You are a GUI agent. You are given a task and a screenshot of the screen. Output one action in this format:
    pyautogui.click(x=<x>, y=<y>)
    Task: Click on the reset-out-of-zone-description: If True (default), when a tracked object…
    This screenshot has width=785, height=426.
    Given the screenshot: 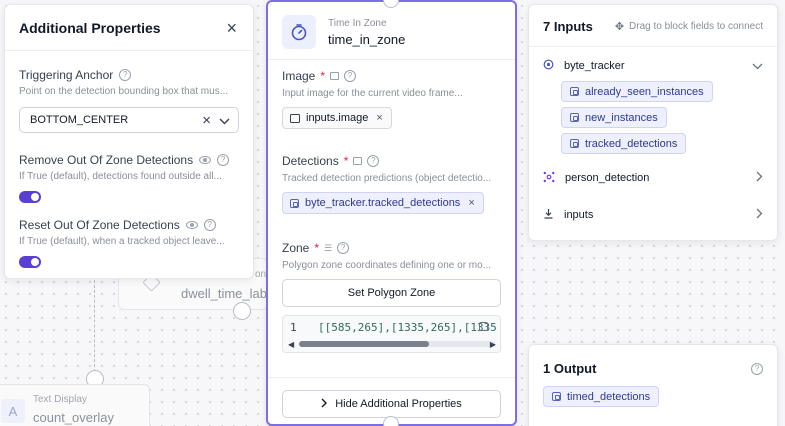 What is the action you would take?
    pyautogui.click(x=122, y=241)
    